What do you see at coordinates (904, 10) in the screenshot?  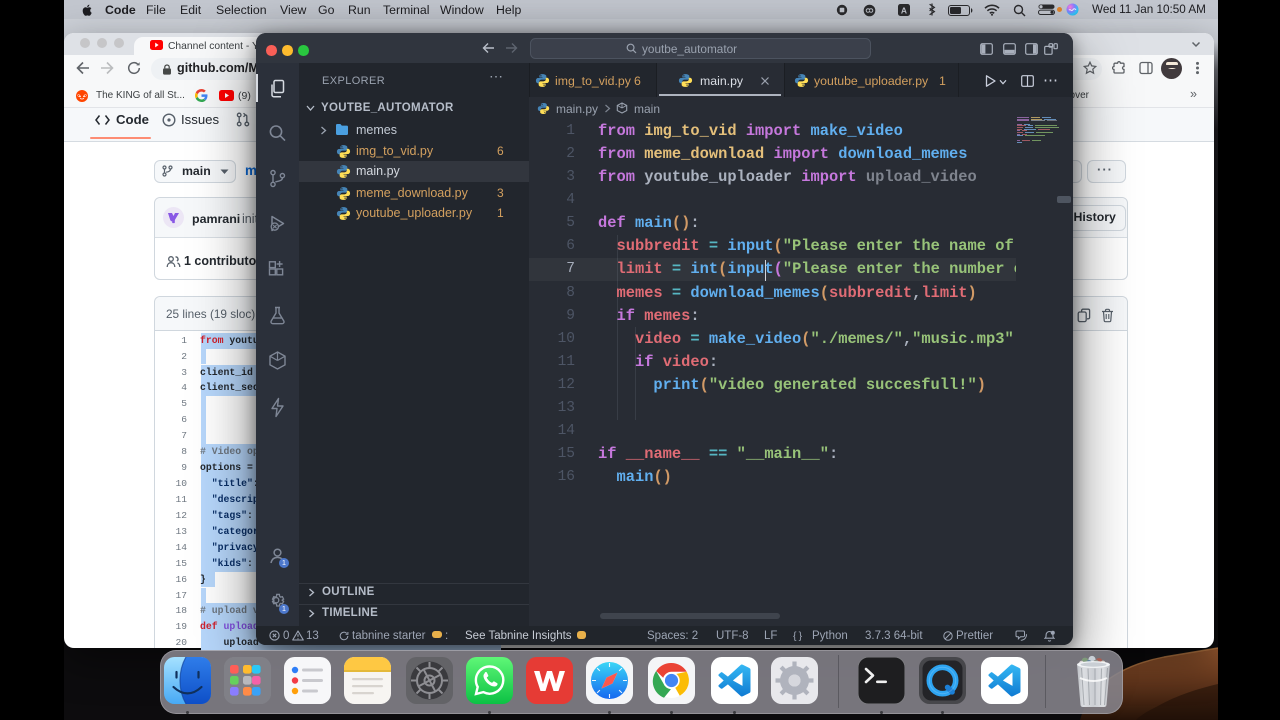 I see `svg-text: A` at bounding box center [904, 10].